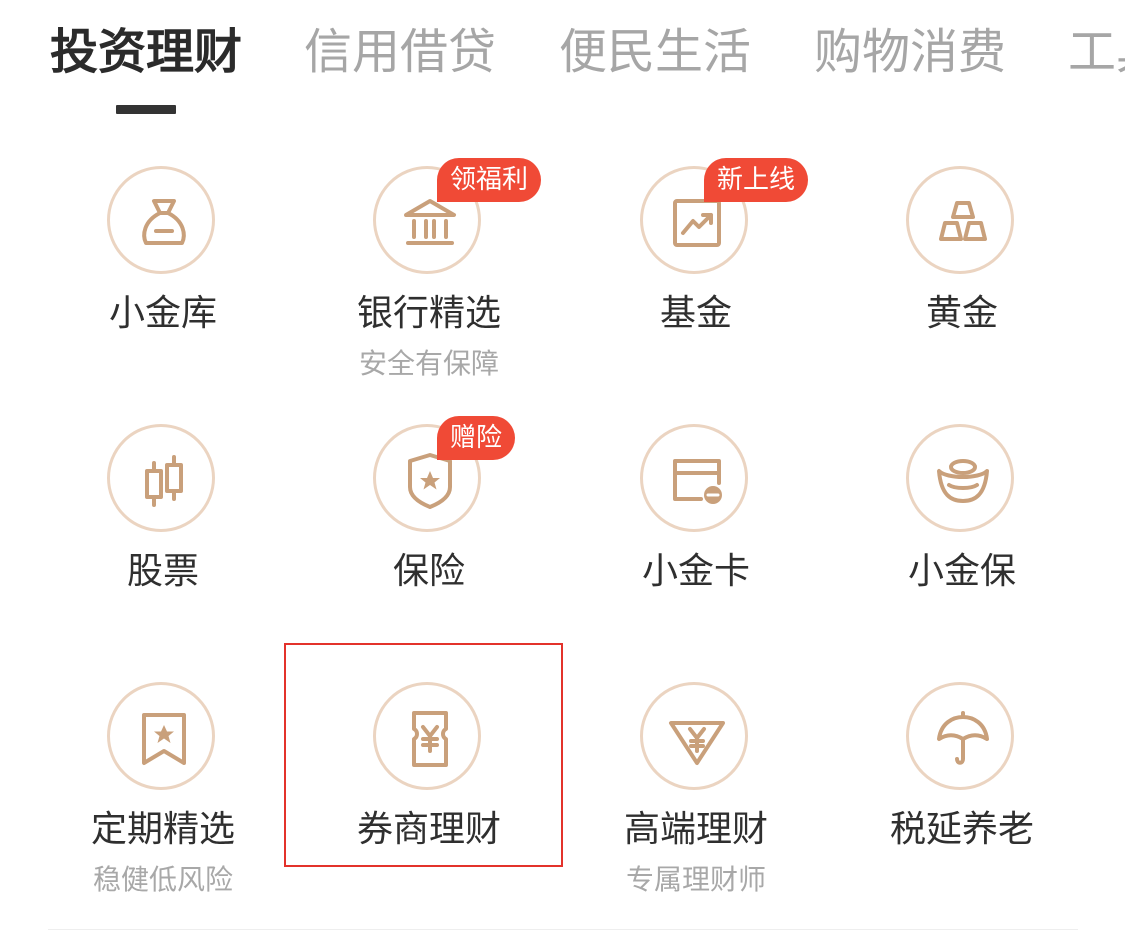 The image size is (1125, 951). I want to click on diamond-yuan-icon, so click(697, 743).